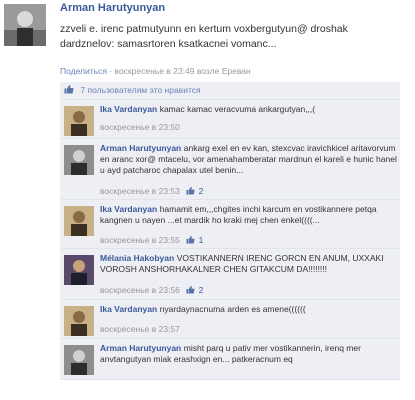  Describe the element at coordinates (140, 240) in the screenshot. I see `comment-time: воскресенье в 23:55` at that location.